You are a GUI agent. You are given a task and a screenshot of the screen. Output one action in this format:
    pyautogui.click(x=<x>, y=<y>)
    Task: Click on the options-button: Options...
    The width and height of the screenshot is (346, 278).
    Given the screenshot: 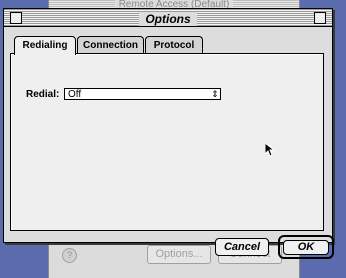 What is the action you would take?
    pyautogui.click(x=179, y=254)
    